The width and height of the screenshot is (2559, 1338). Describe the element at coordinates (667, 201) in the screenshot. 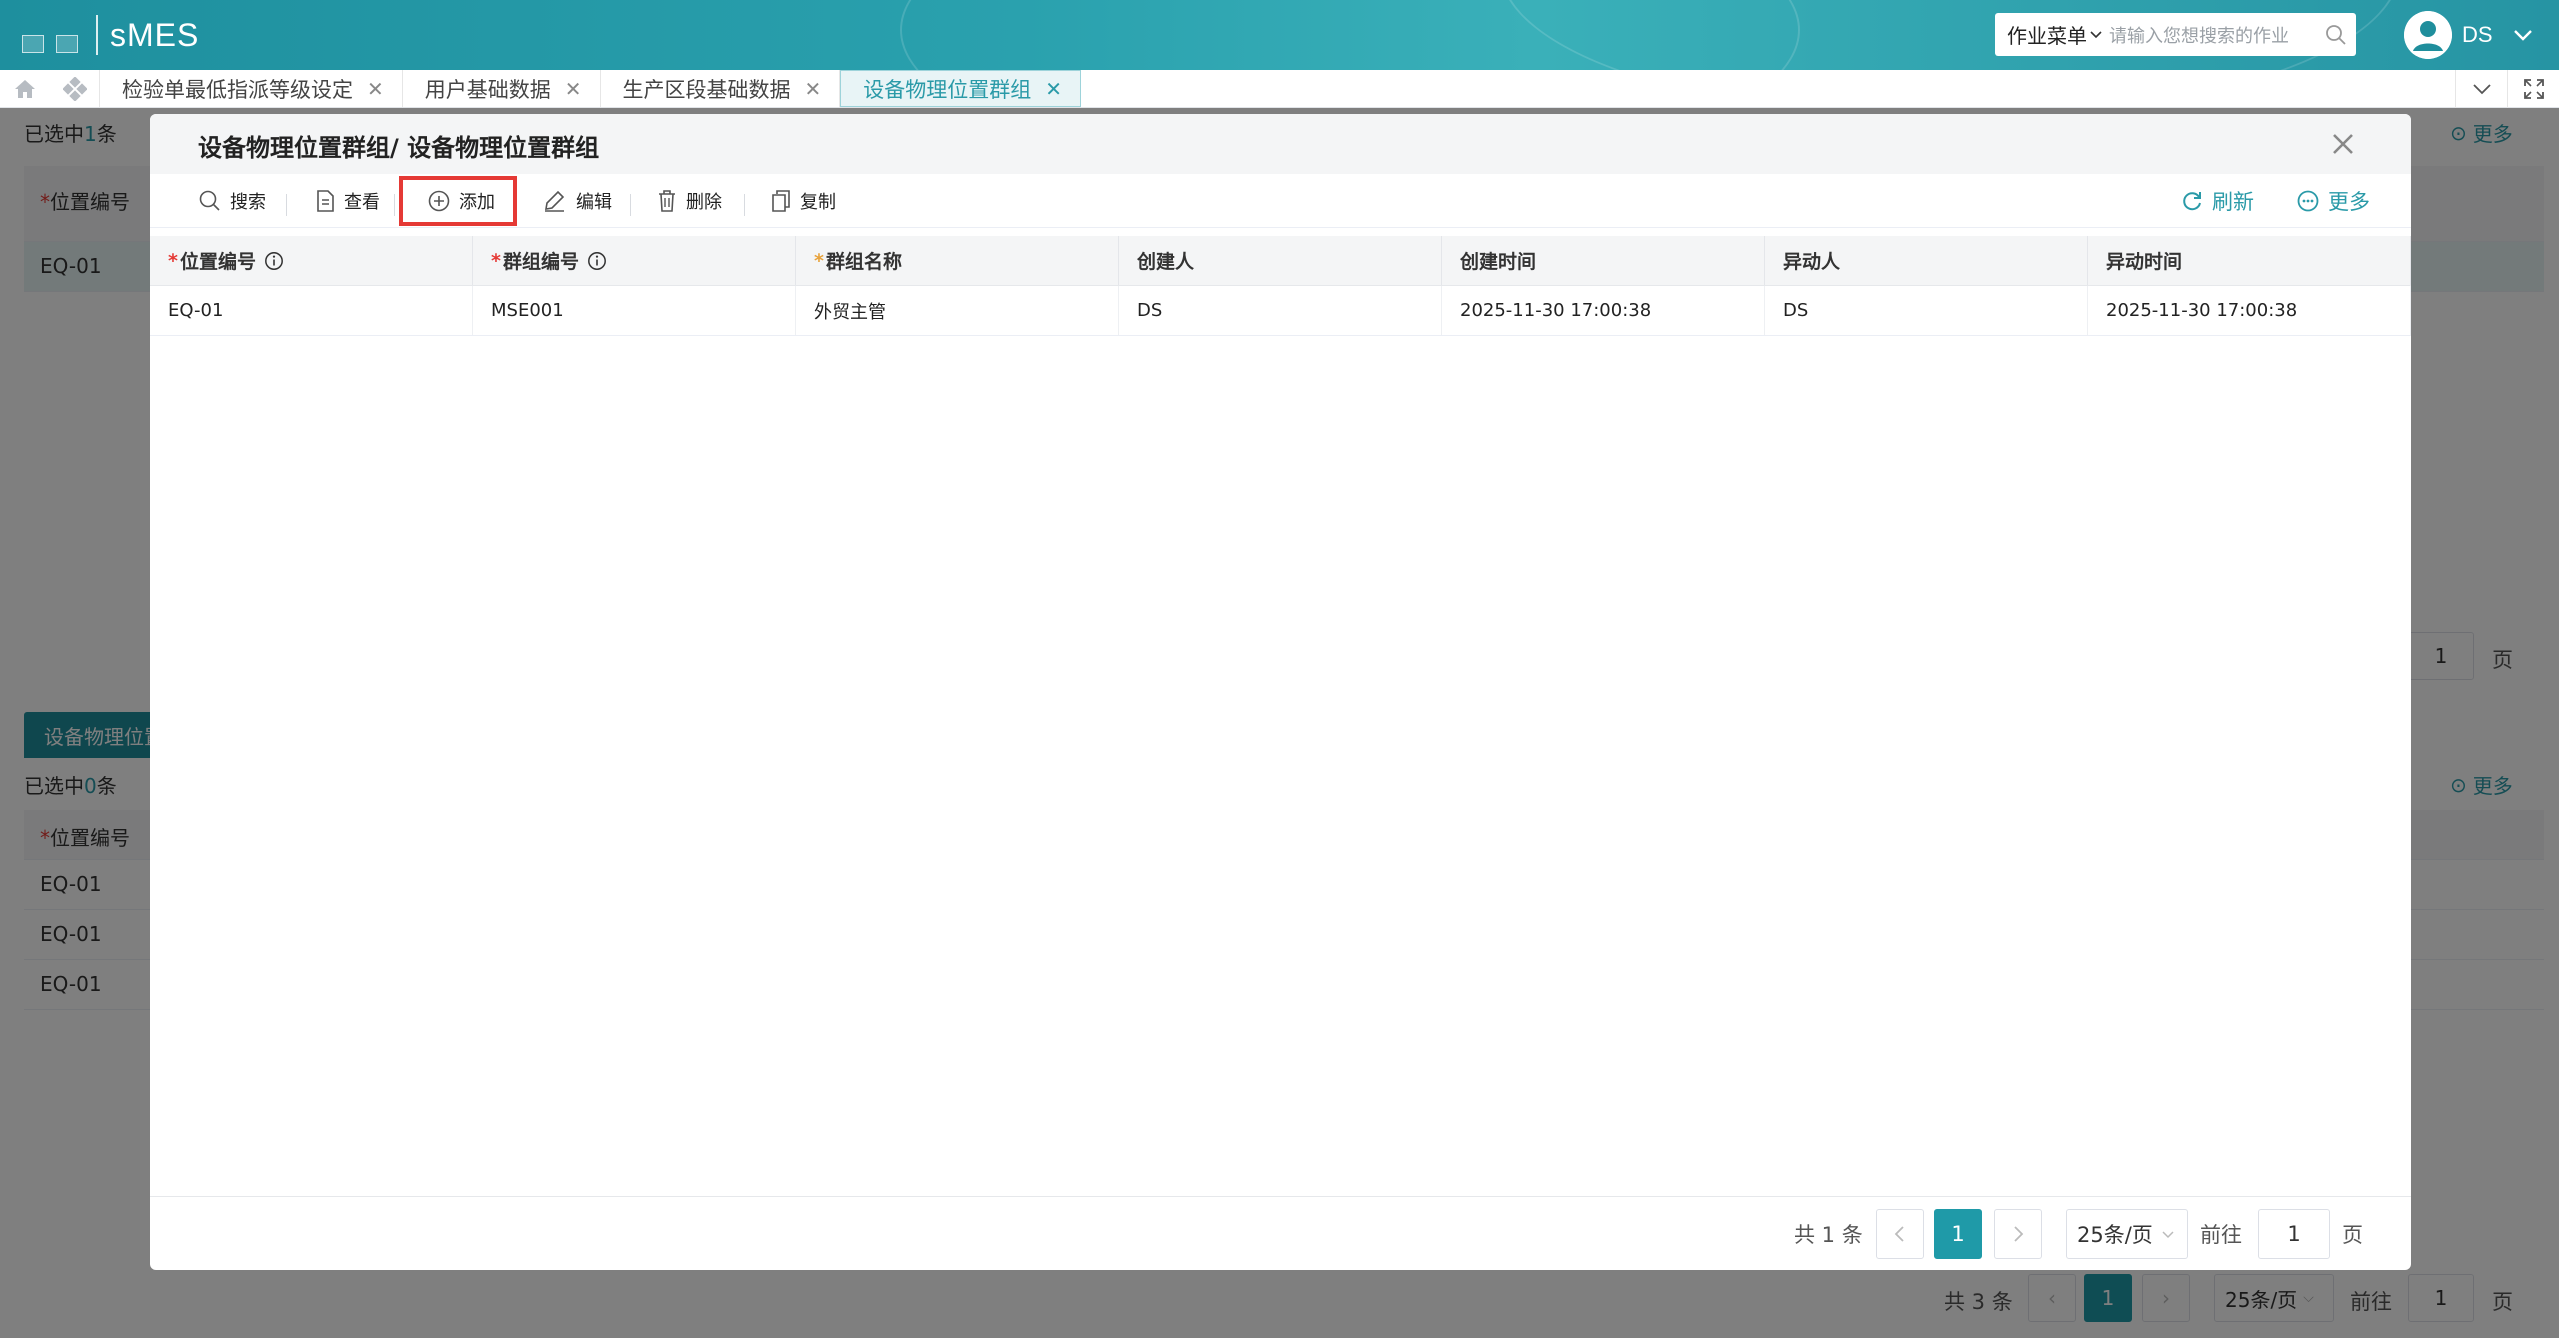

I see `trash-icon` at that location.